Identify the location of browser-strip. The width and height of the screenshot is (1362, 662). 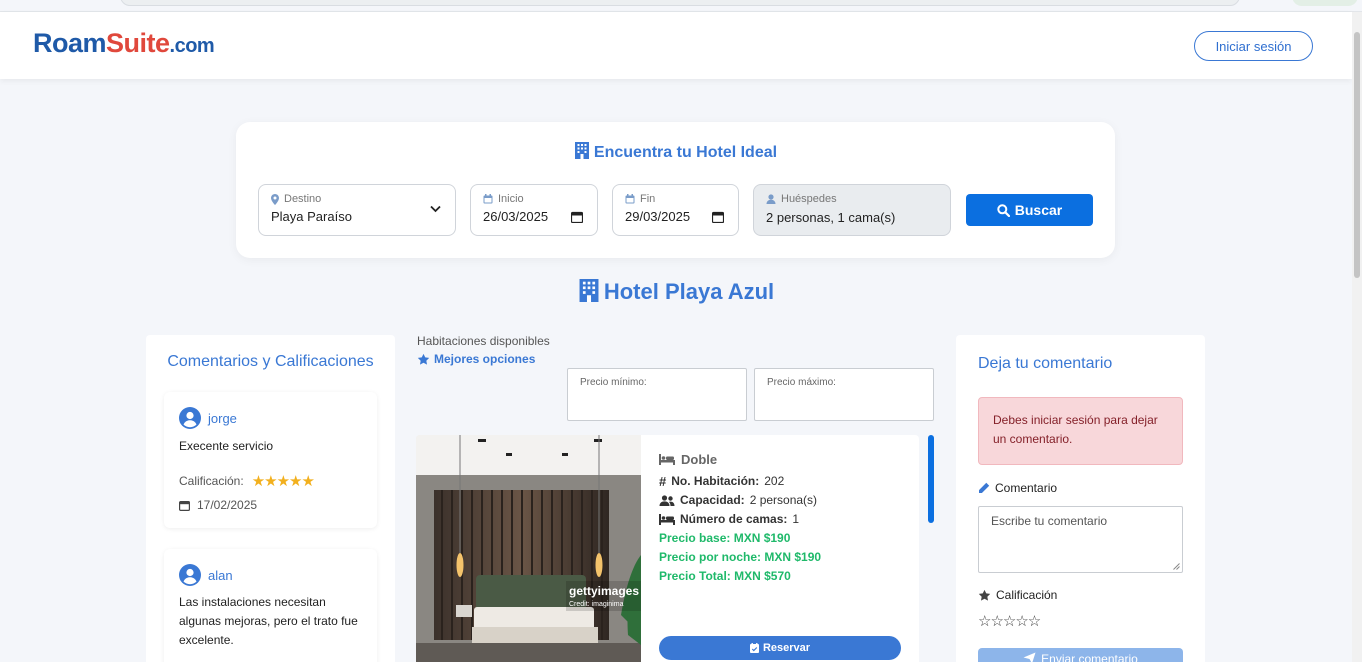
(681, 6).